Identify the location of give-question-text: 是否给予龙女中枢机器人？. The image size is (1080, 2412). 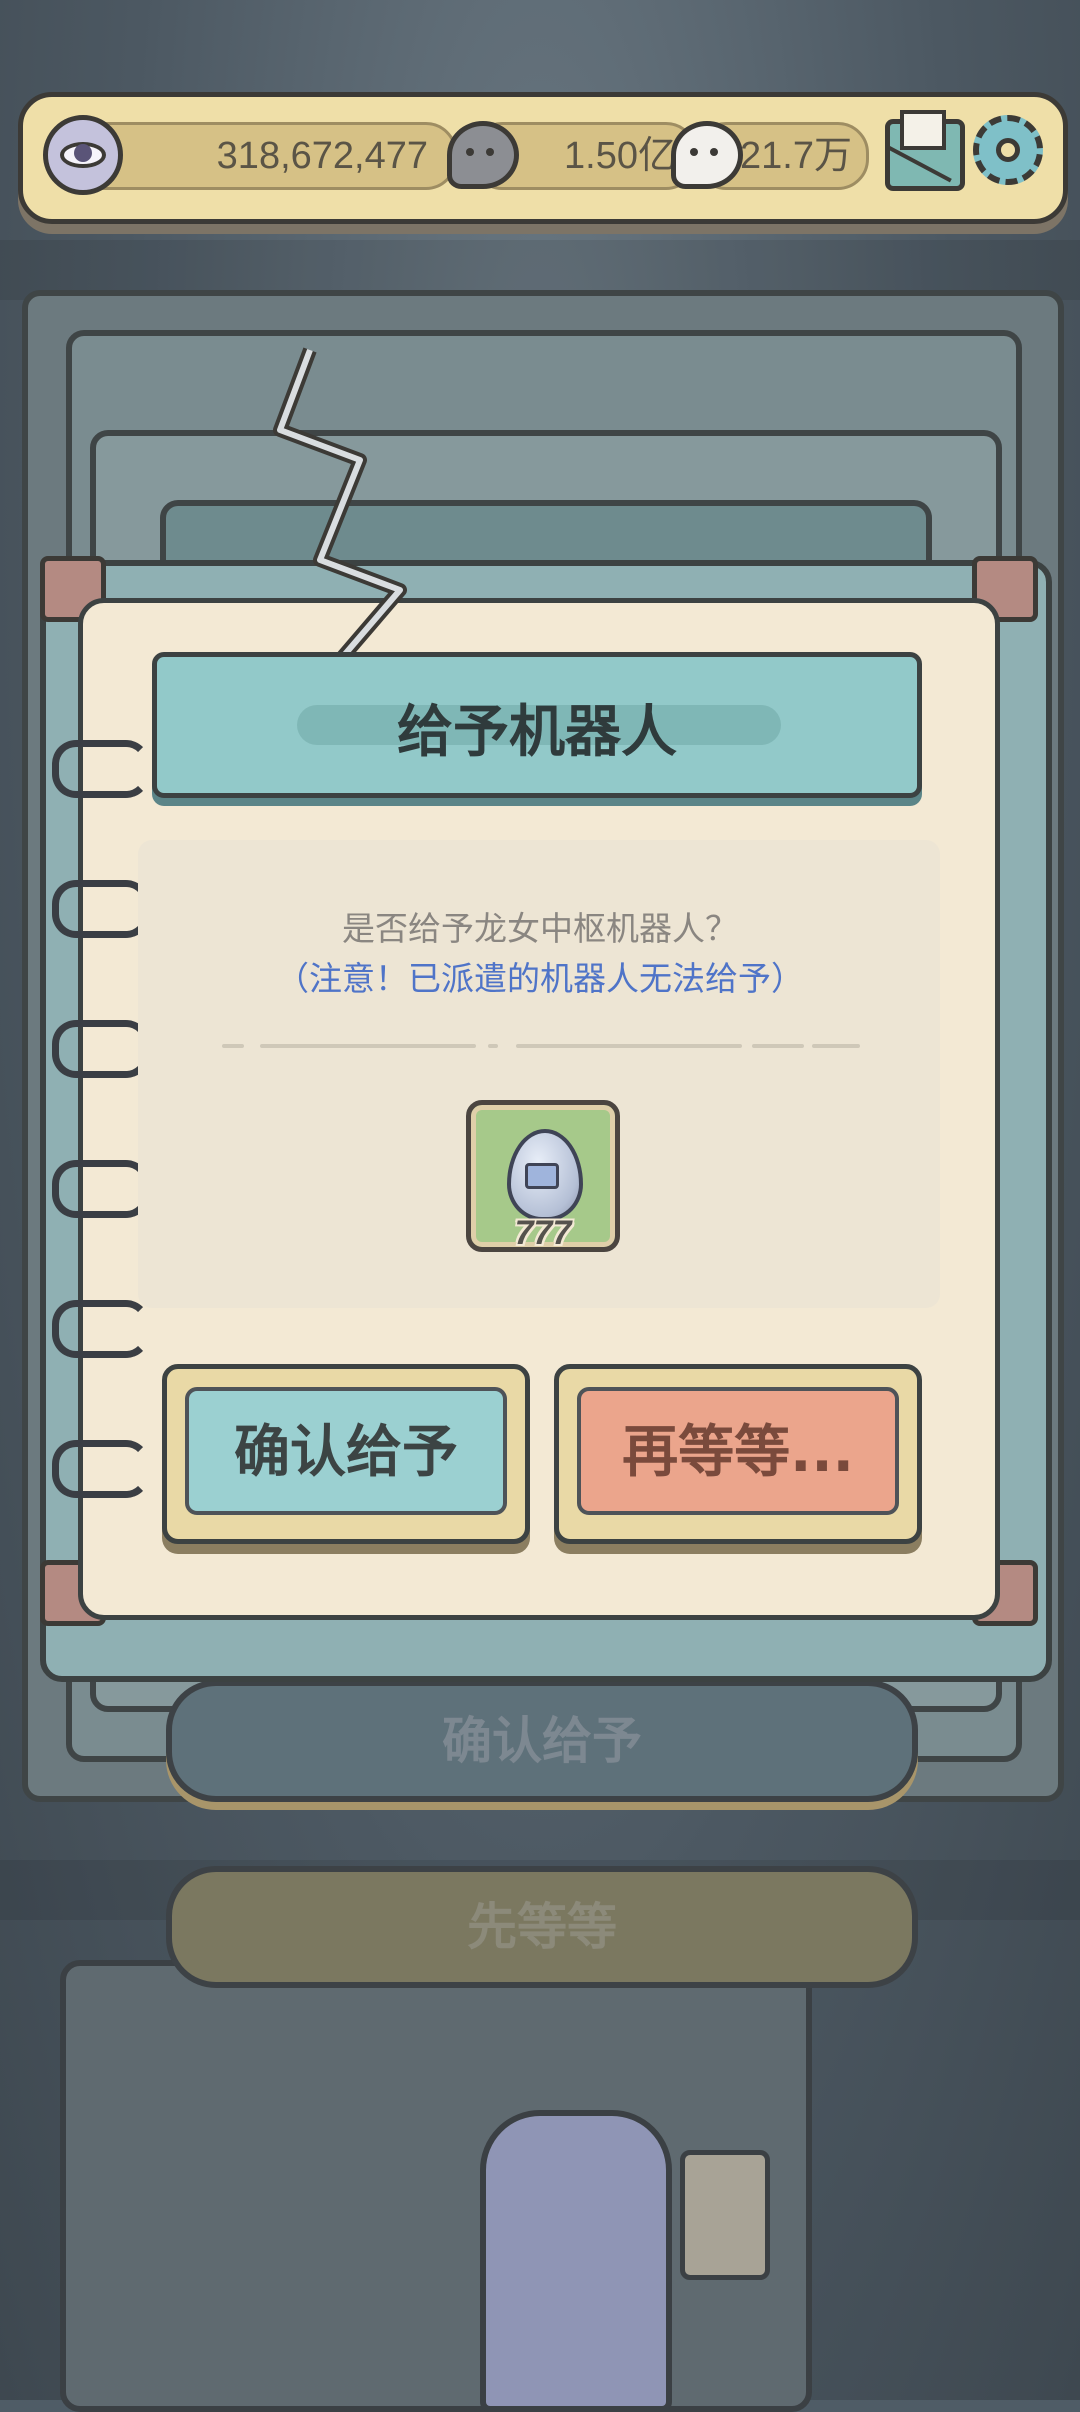
(540, 928).